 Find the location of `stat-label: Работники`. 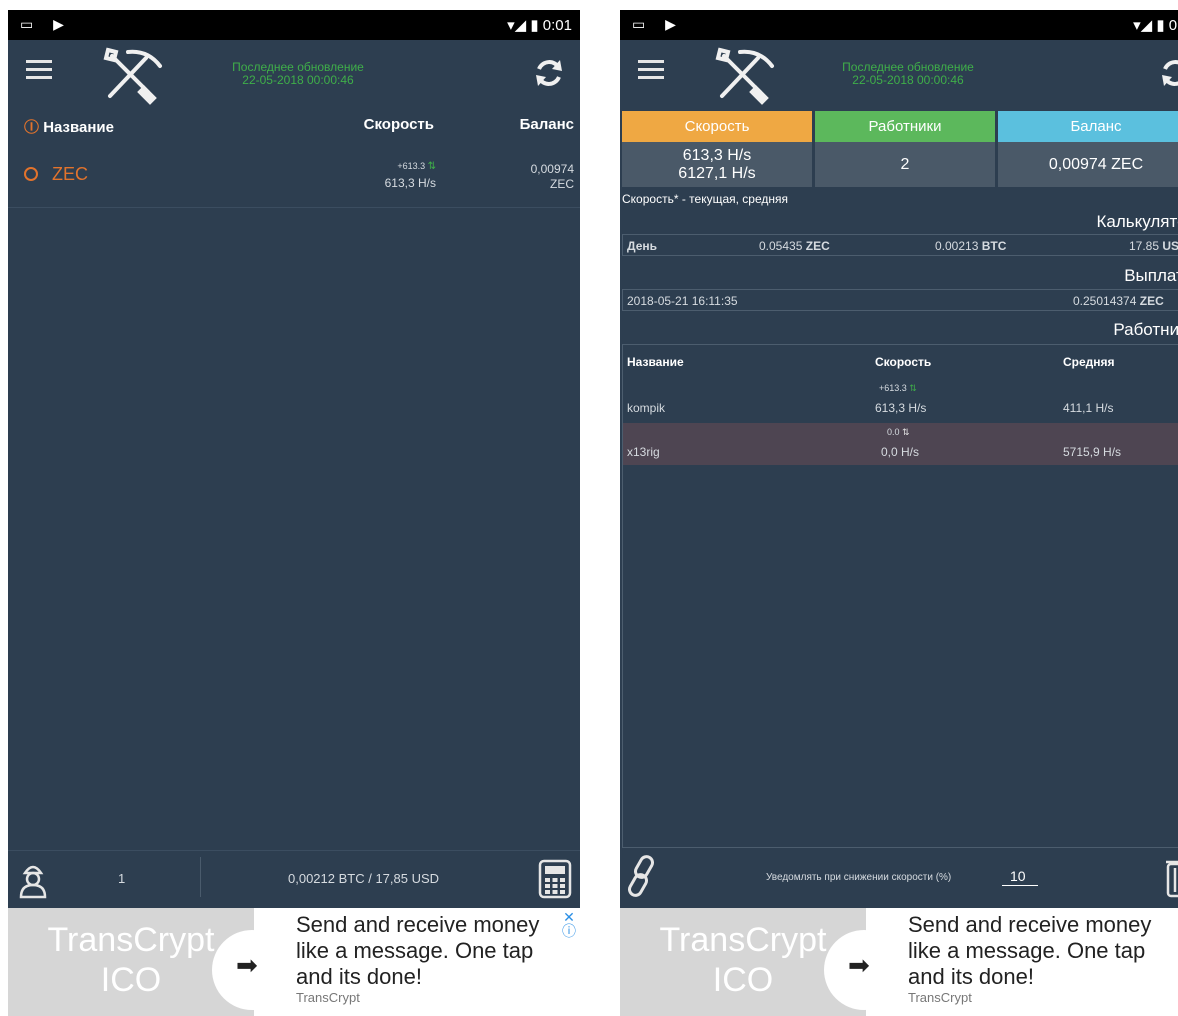

stat-label: Работники is located at coordinates (905, 126).